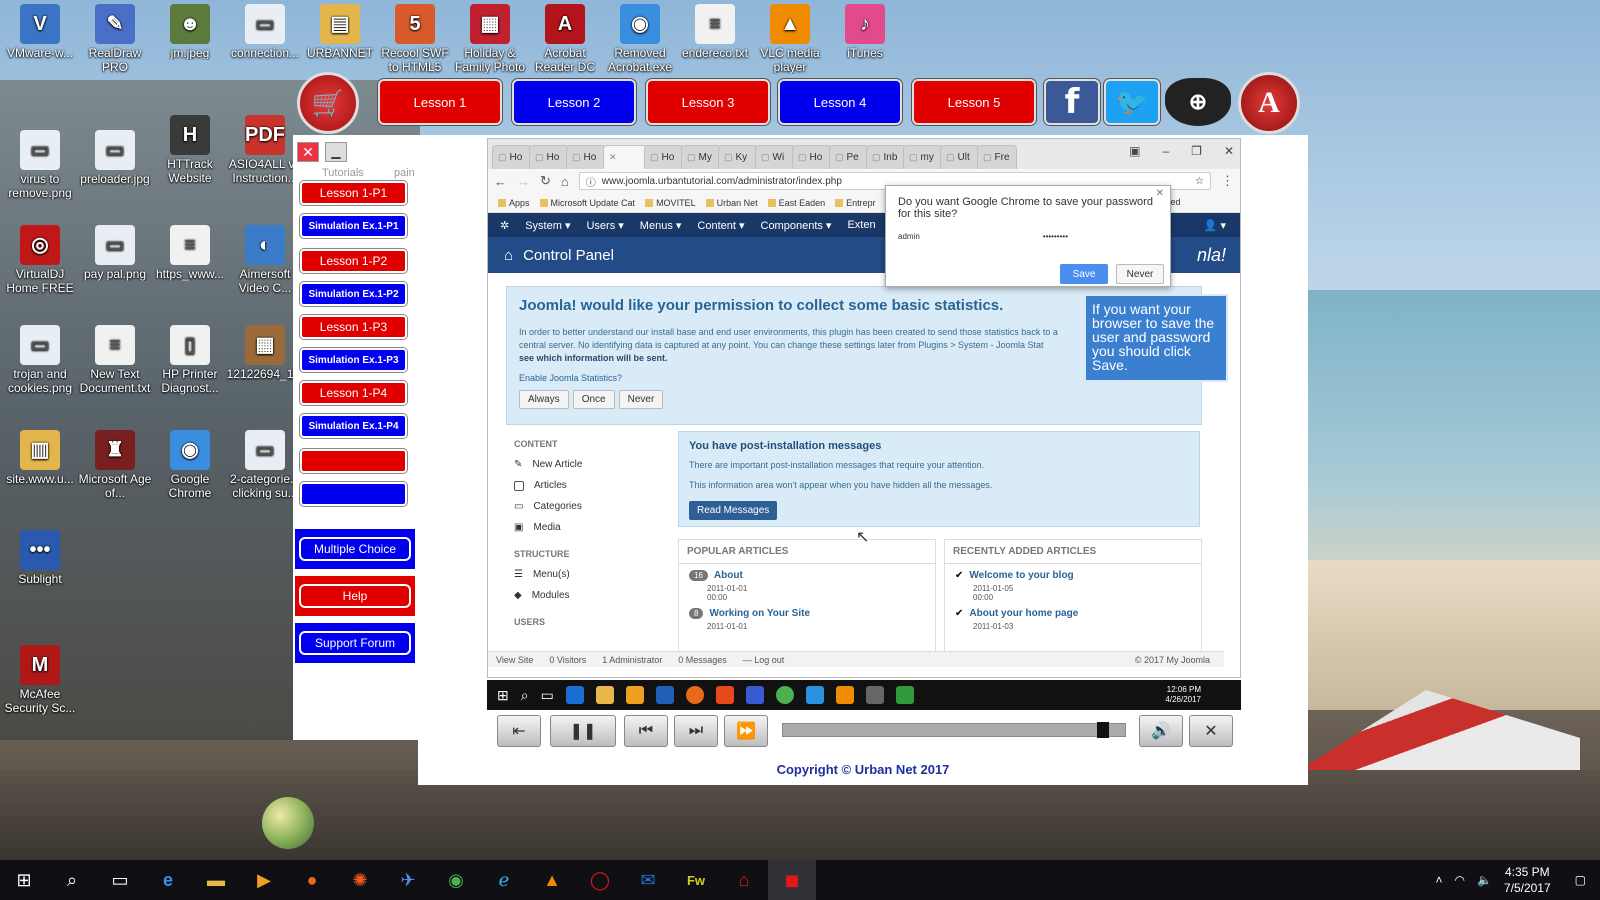 The image size is (1600, 900). I want to click on list-item: 16 About 2011-01-01 00:00, so click(807, 583).